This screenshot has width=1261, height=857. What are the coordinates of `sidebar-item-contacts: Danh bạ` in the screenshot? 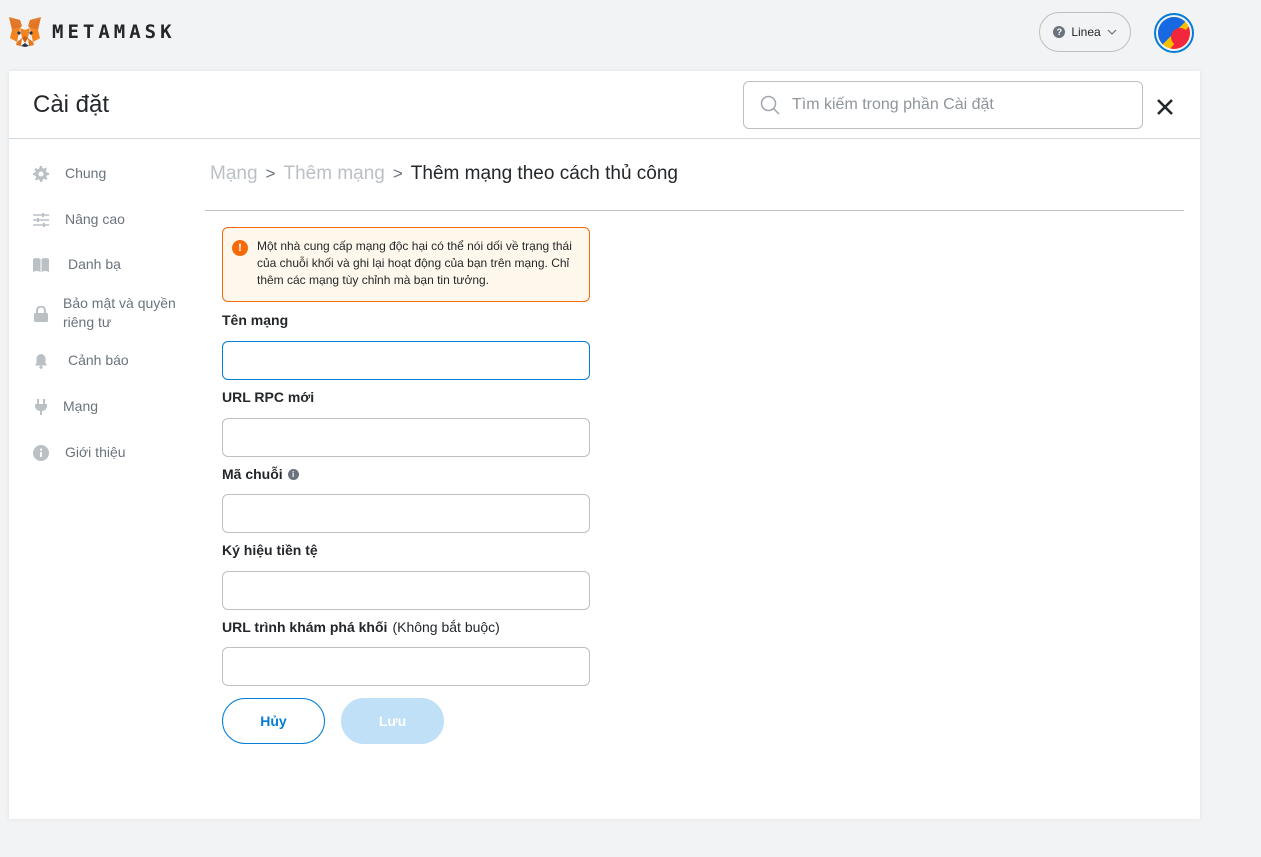 It's located at (76, 265).